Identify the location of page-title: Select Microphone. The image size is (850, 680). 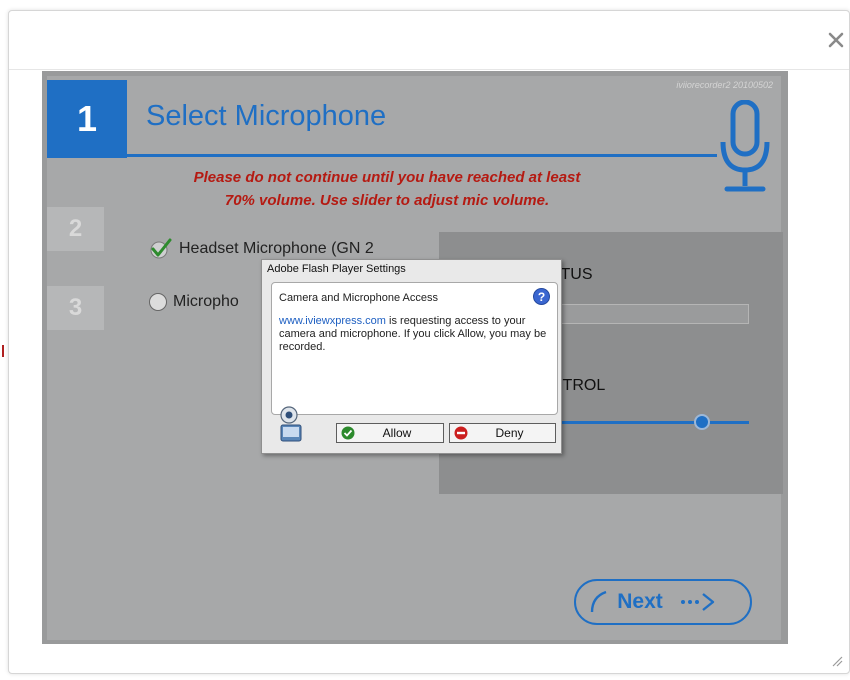
(266, 116).